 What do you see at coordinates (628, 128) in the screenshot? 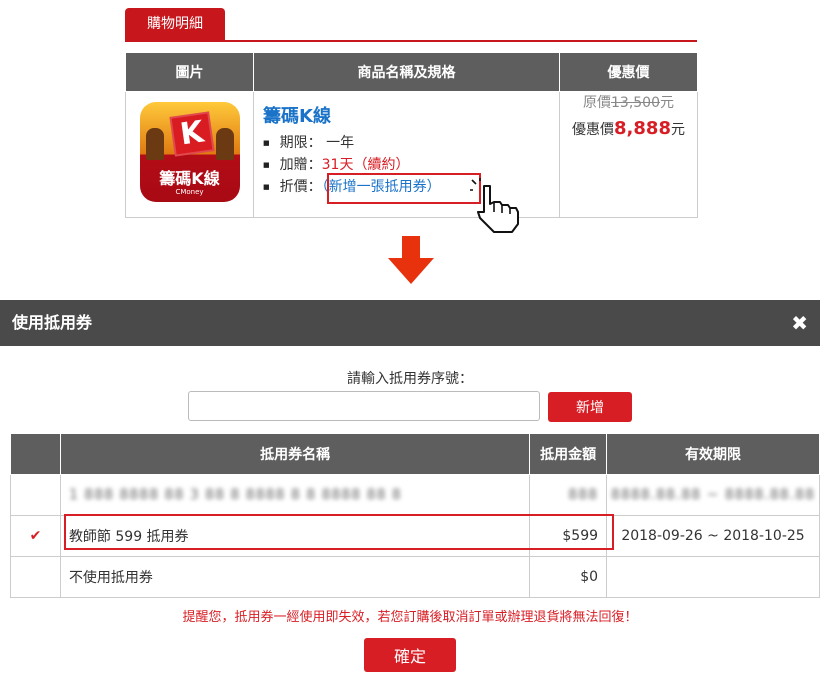
I see `sale-price: 優惠價8,888元` at bounding box center [628, 128].